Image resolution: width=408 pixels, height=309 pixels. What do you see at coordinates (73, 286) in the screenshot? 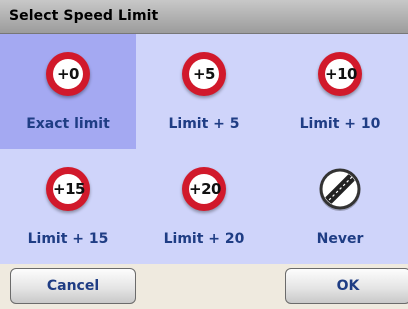
I see `cancel-button: Cancel` at bounding box center [73, 286].